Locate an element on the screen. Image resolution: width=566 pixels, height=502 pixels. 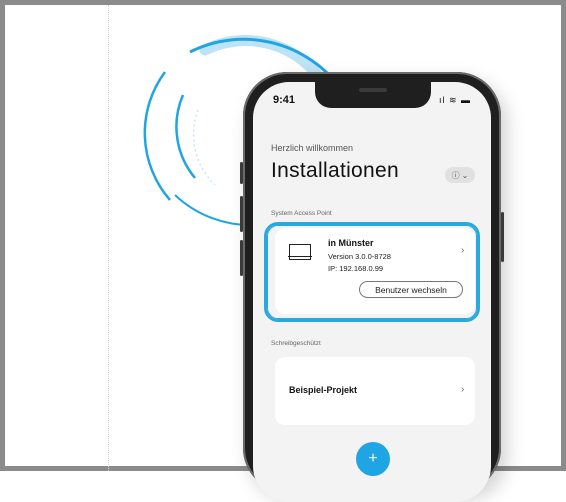
welcome-text: Herzlich willkommen is located at coordinates (312, 148).